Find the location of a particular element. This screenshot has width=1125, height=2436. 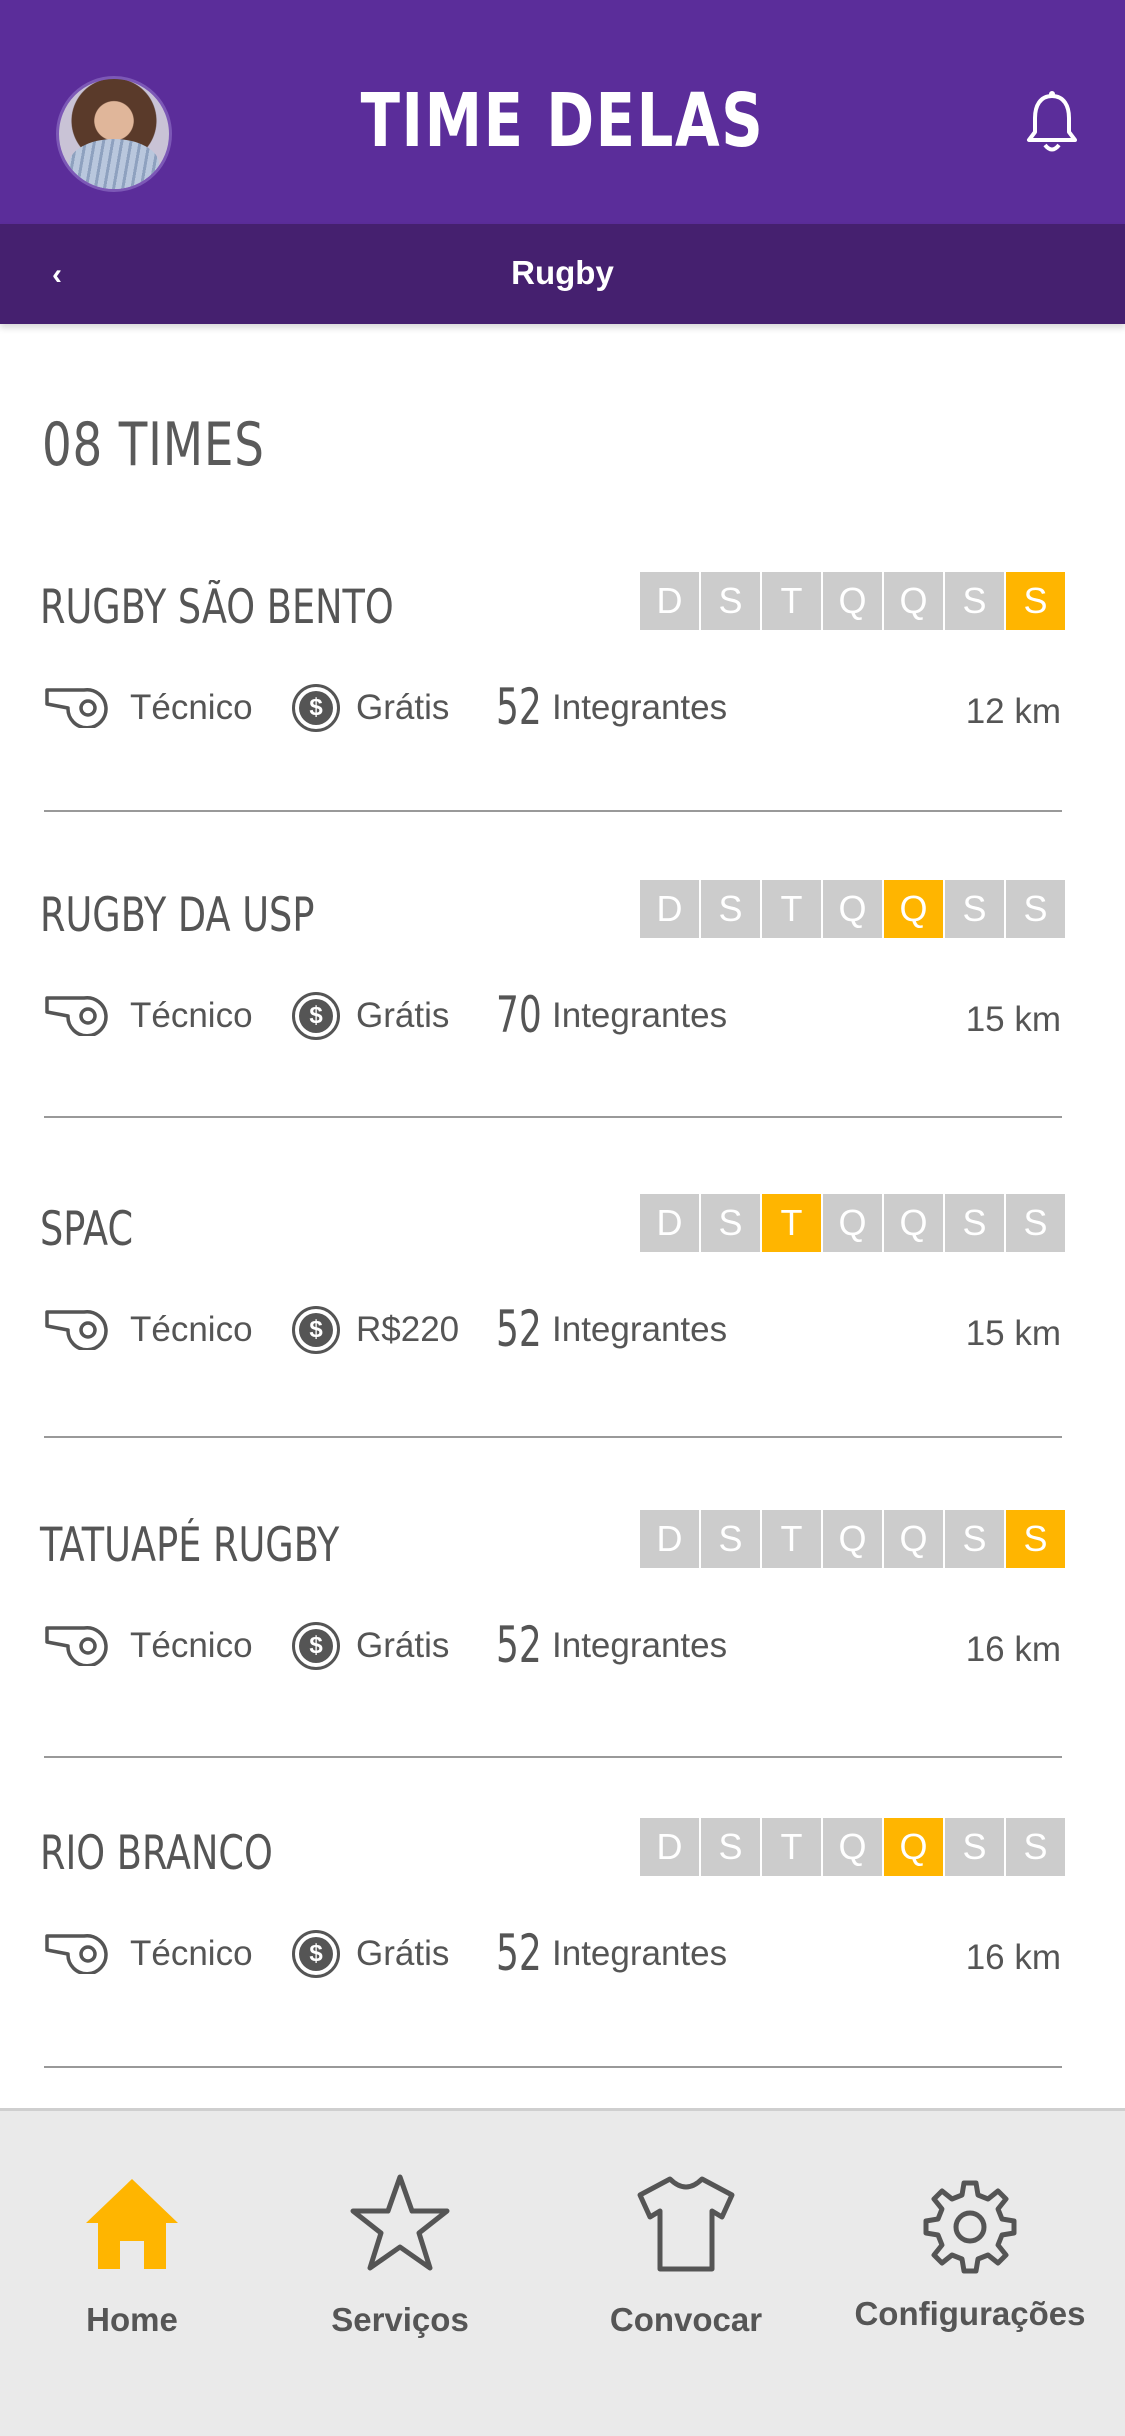

team-meta: Técnico $ Grátis 70 Integrantes 15 km is located at coordinates (562, 1017).